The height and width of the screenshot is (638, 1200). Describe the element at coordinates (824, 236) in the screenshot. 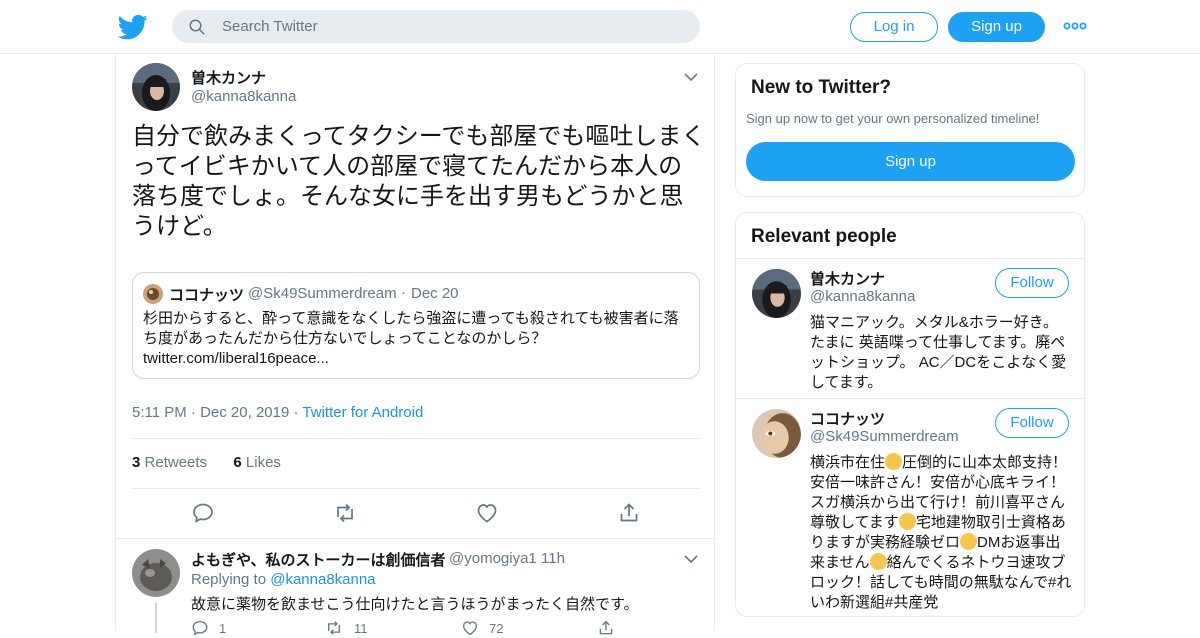

I see `card-title: Relevant people` at that location.